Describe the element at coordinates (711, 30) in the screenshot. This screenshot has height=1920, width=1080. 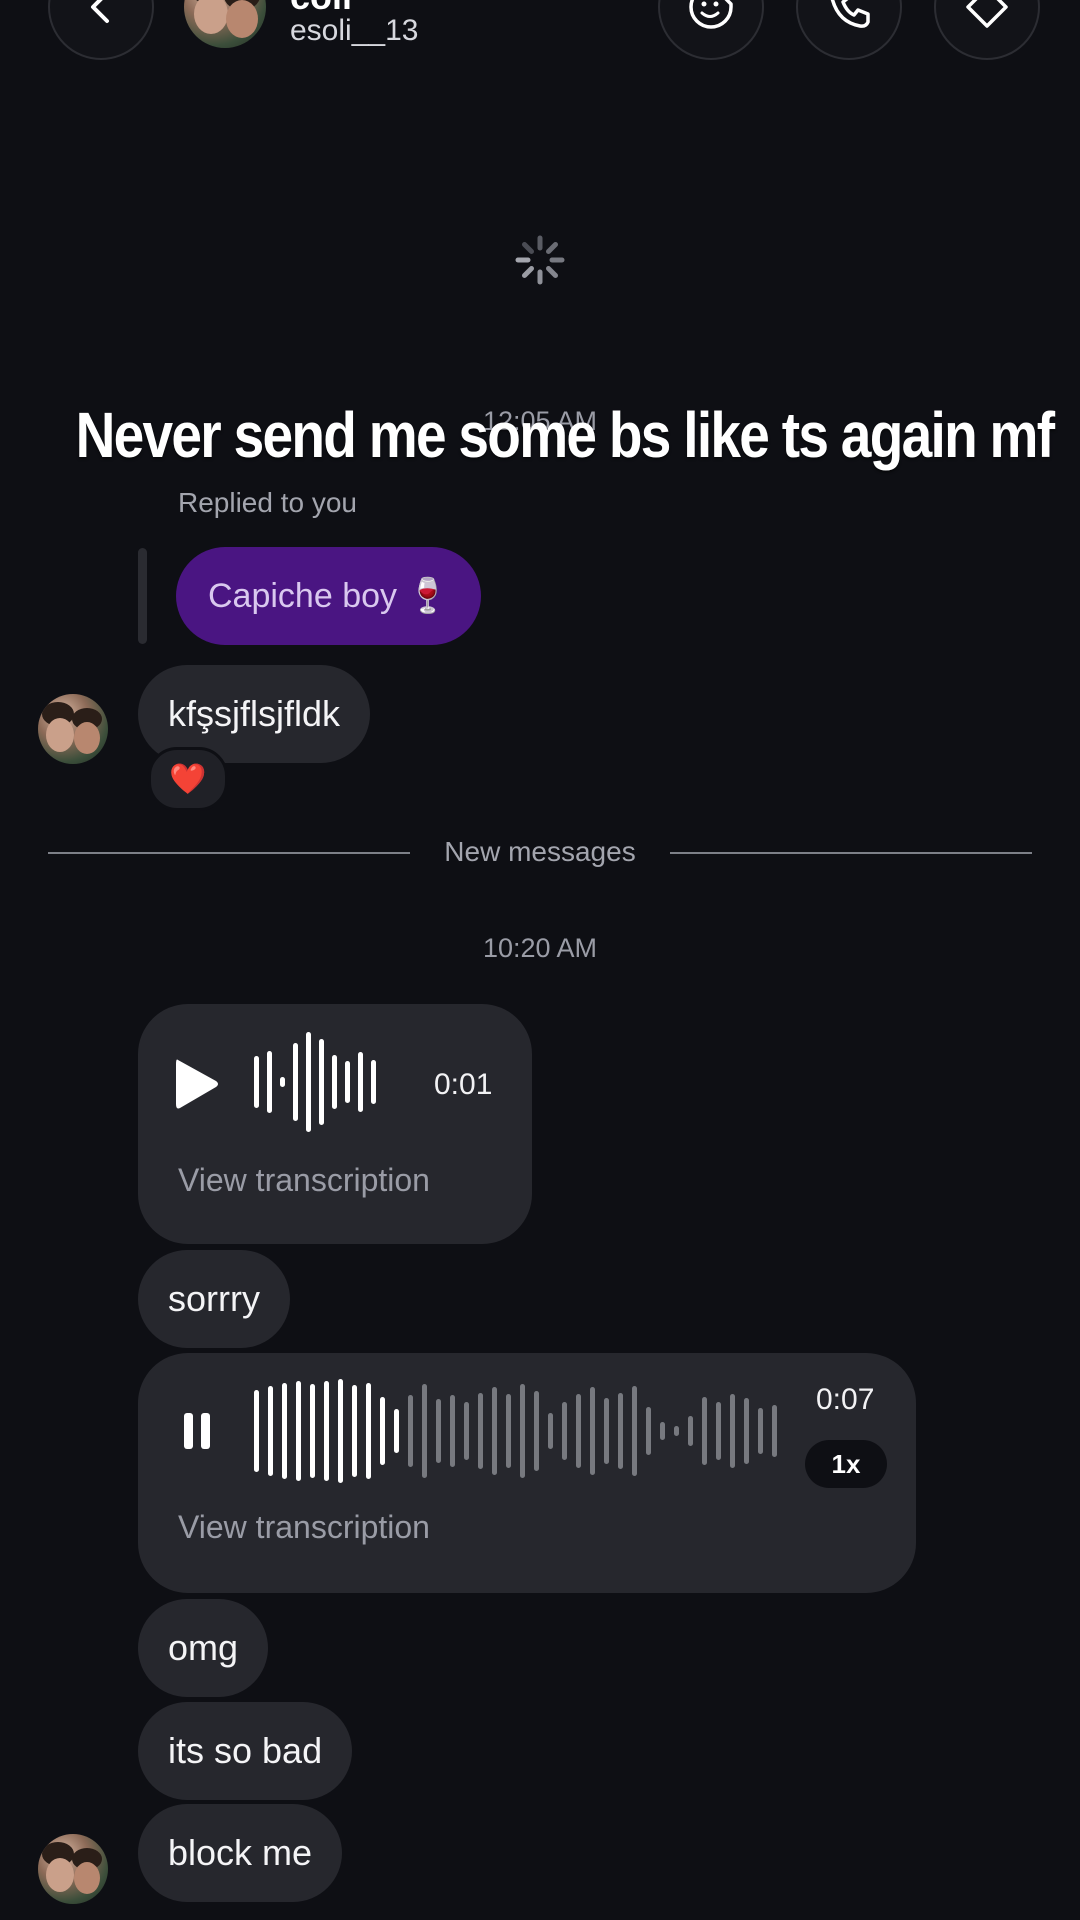
I see `sticker-button` at that location.